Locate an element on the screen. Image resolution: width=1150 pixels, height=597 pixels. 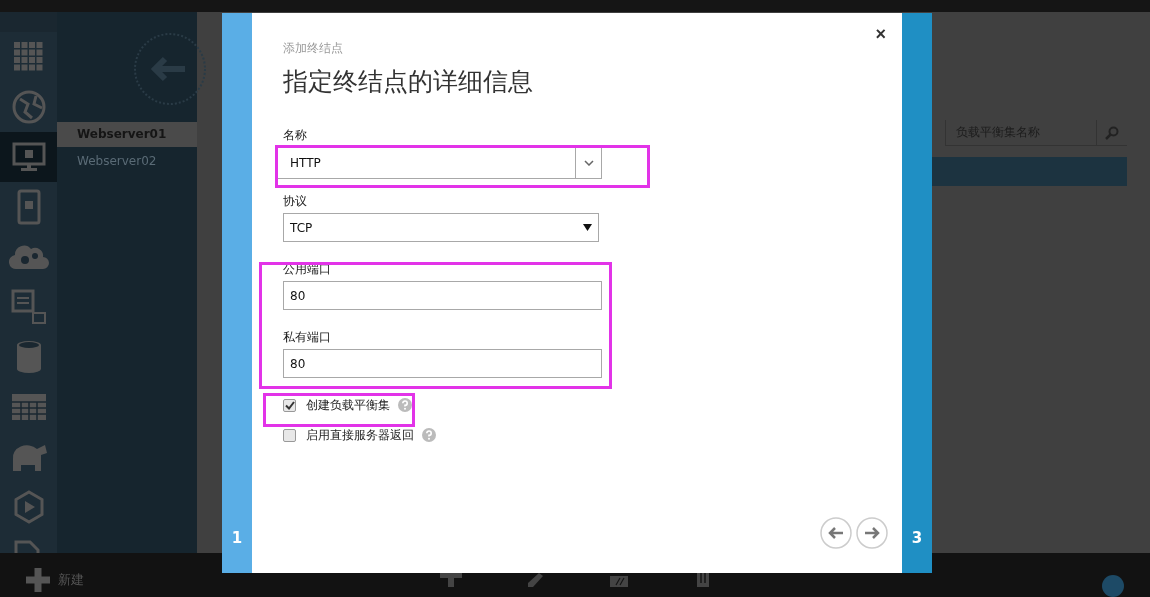
globe-icon is located at coordinates (28, 107).